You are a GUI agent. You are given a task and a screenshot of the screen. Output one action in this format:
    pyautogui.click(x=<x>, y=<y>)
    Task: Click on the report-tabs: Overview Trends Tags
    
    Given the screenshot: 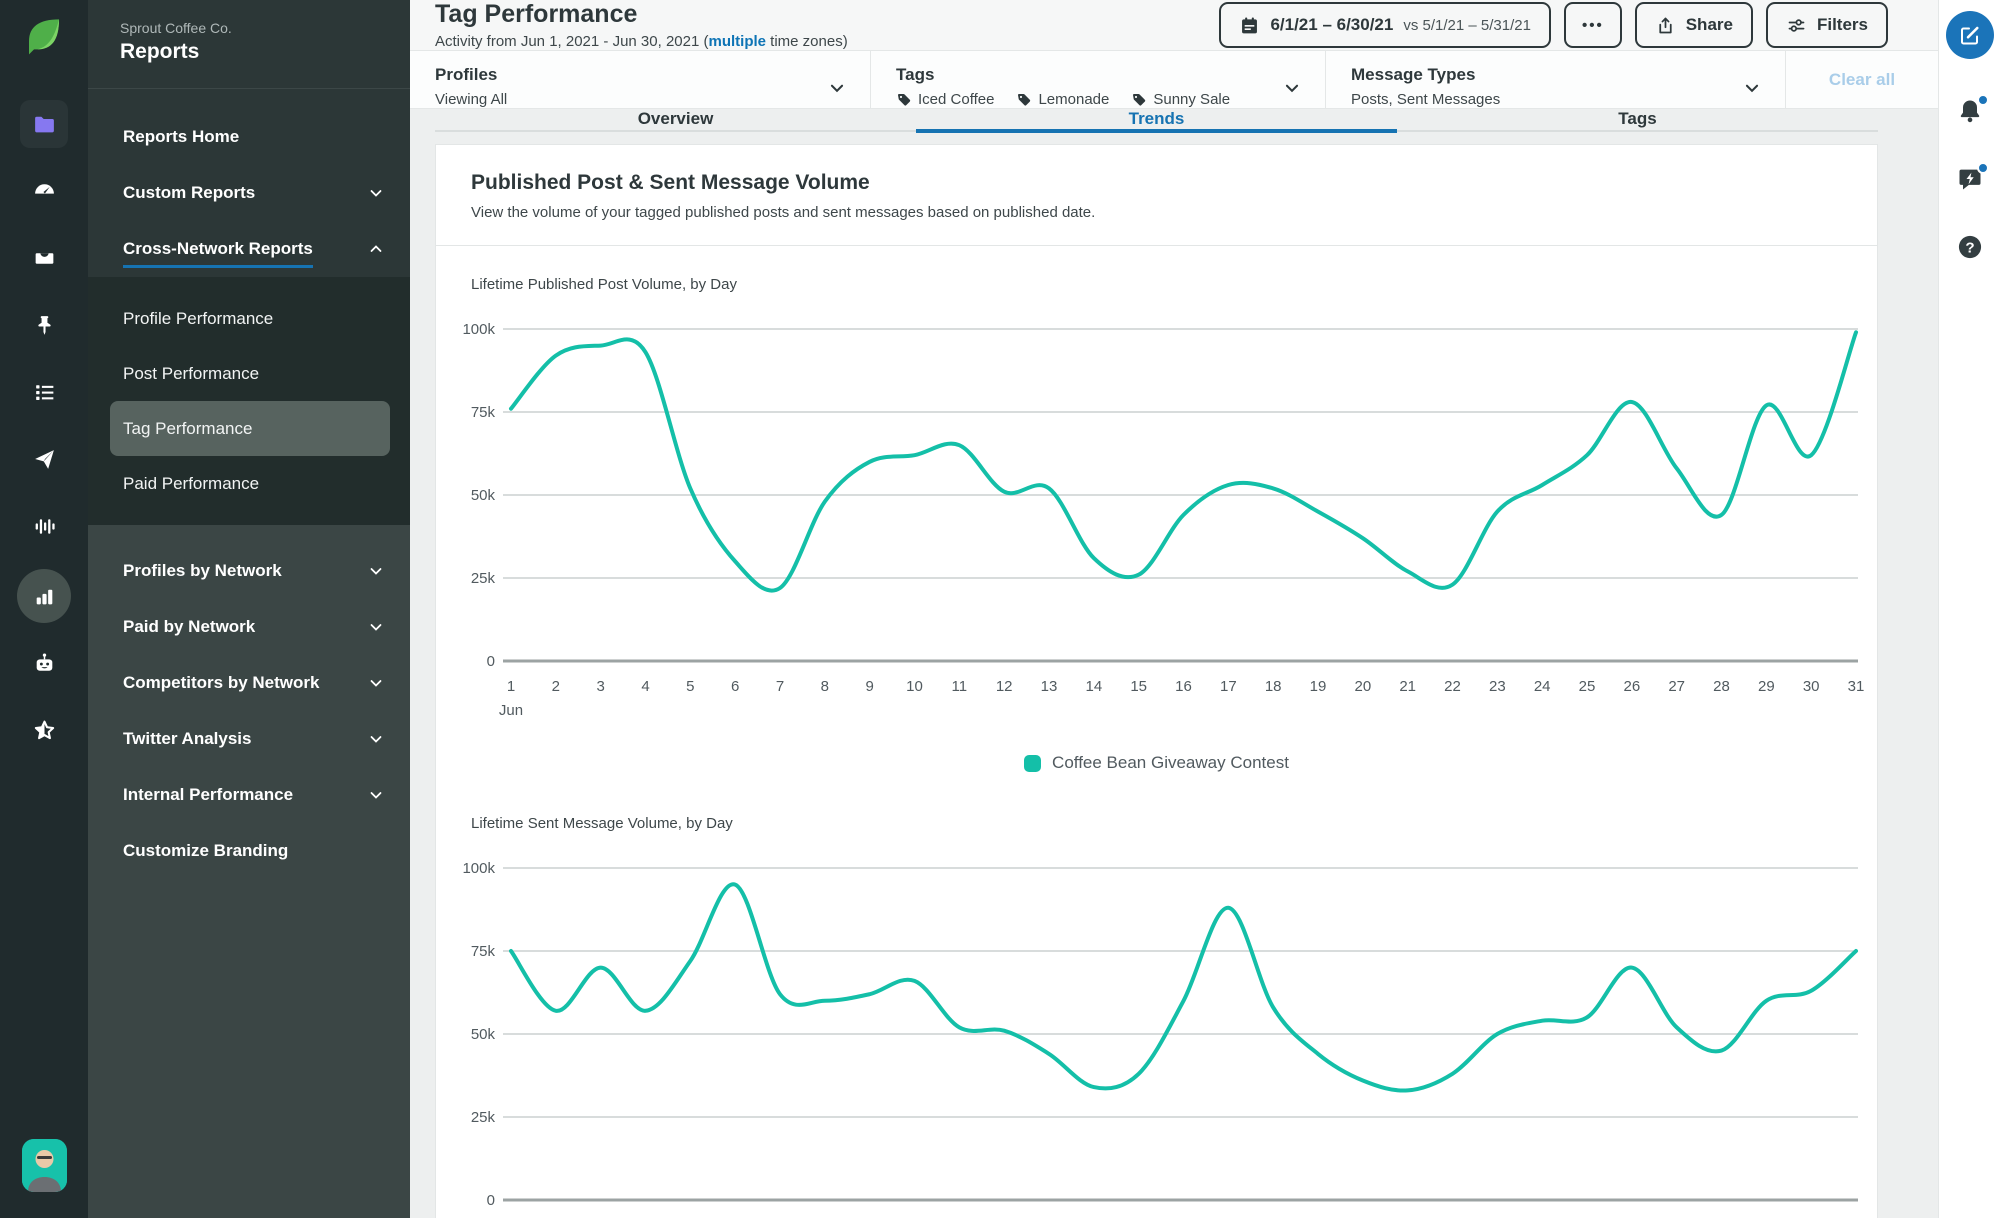 What is the action you would take?
    pyautogui.click(x=1156, y=121)
    